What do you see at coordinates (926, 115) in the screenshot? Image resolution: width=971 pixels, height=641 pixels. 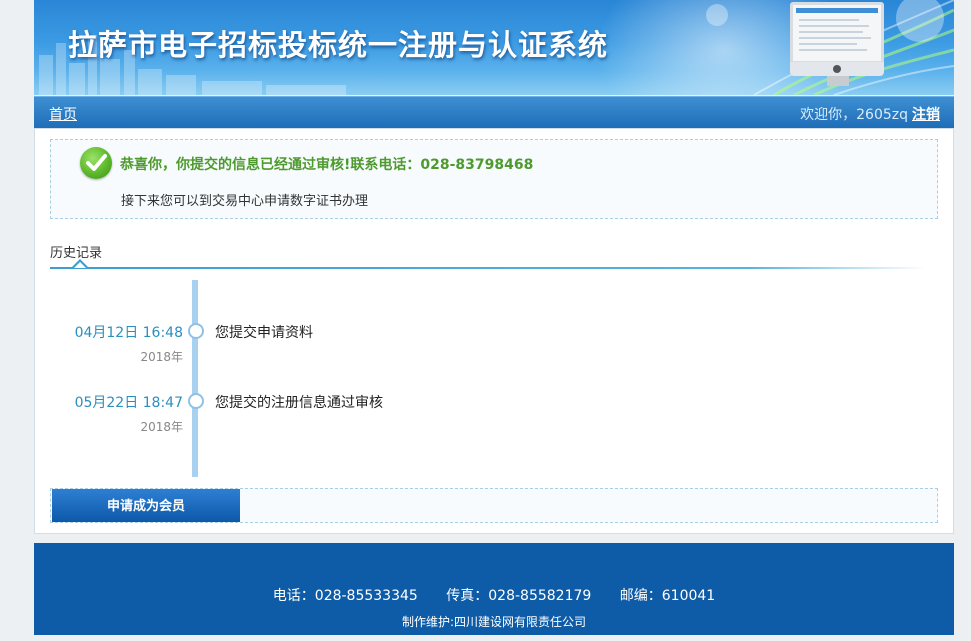 I see `logout-link: 注销` at bounding box center [926, 115].